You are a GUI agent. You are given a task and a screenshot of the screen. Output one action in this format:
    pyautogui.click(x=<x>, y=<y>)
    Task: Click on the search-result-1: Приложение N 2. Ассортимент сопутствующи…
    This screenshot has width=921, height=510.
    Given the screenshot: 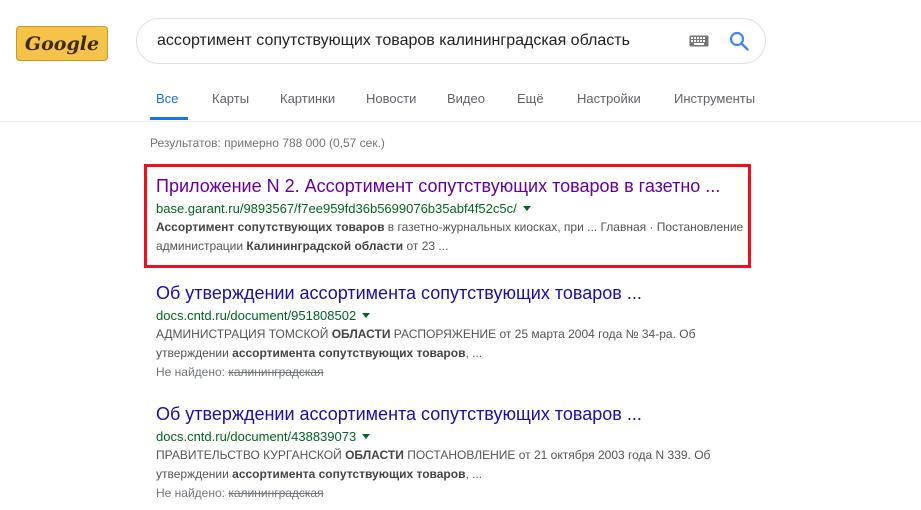 What is the action you would take?
    pyautogui.click(x=456, y=215)
    